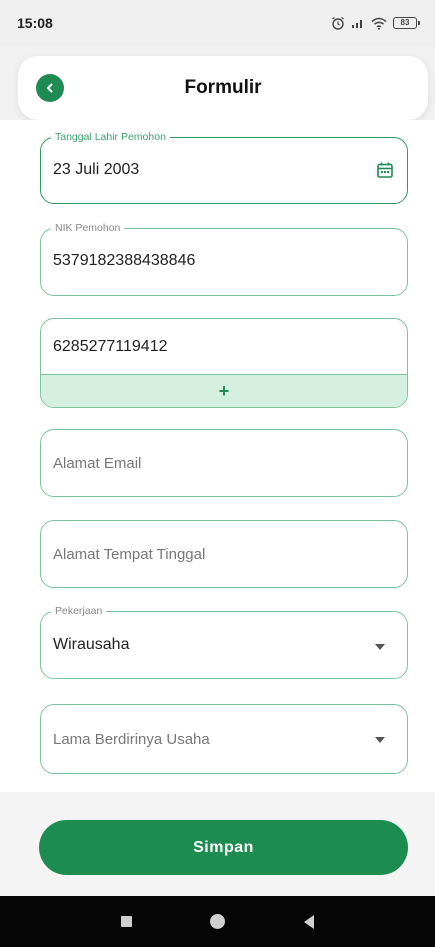 Image resolution: width=435 pixels, height=947 pixels. I want to click on status-time: 15:08, so click(35, 23).